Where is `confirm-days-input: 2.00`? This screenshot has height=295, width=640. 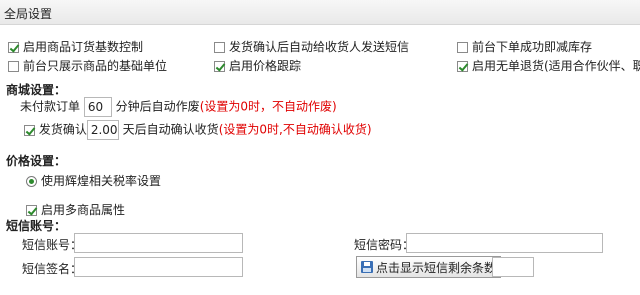 confirm-days-input: 2.00 is located at coordinates (102, 130).